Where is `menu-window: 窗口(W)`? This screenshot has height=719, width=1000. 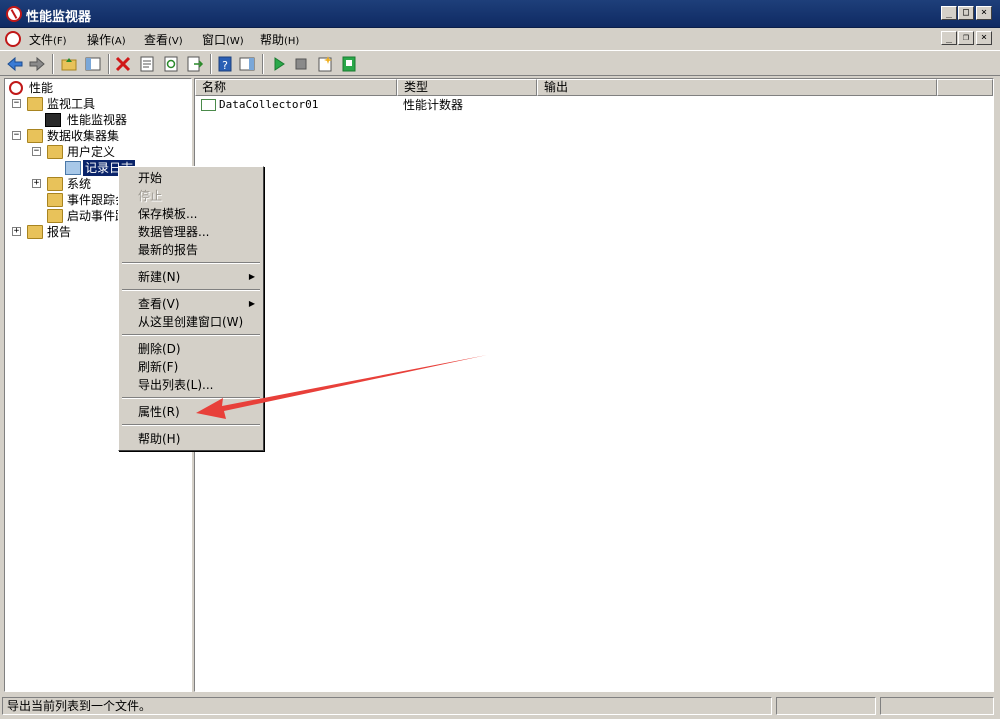
menu-window: 窗口(W) is located at coordinates (223, 39).